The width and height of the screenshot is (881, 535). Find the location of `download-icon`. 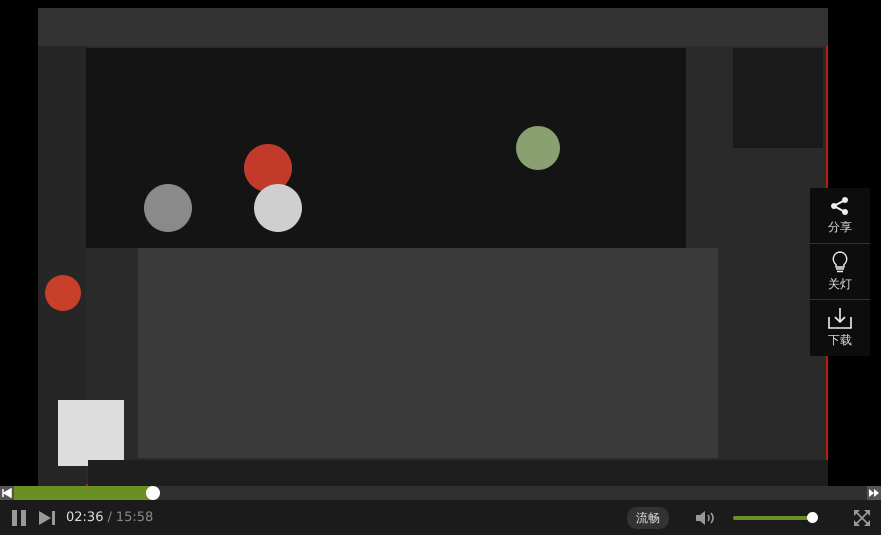

download-icon is located at coordinates (840, 318).